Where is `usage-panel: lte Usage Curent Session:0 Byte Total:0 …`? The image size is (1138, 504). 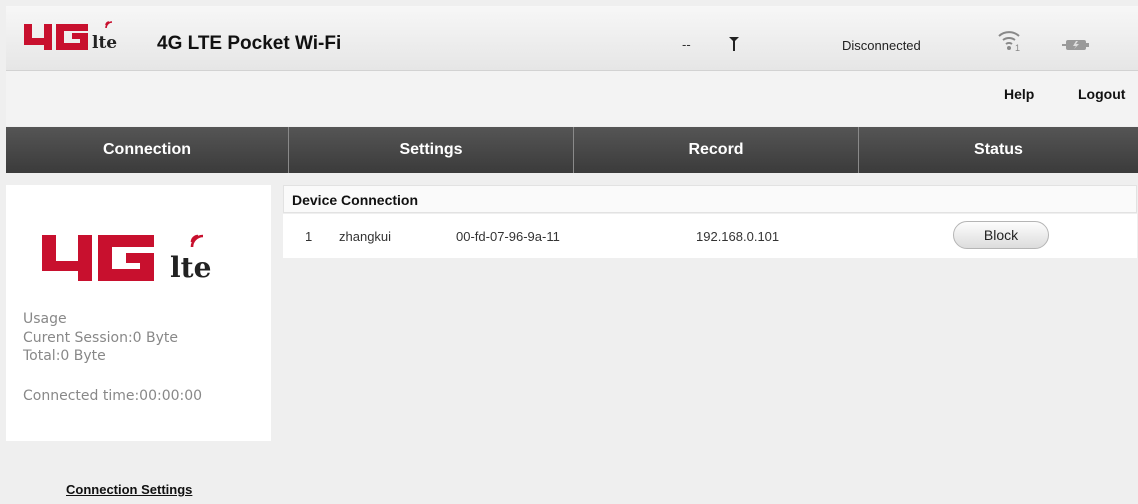 usage-panel: lte Usage Curent Session:0 Byte Total:0 … is located at coordinates (138, 313).